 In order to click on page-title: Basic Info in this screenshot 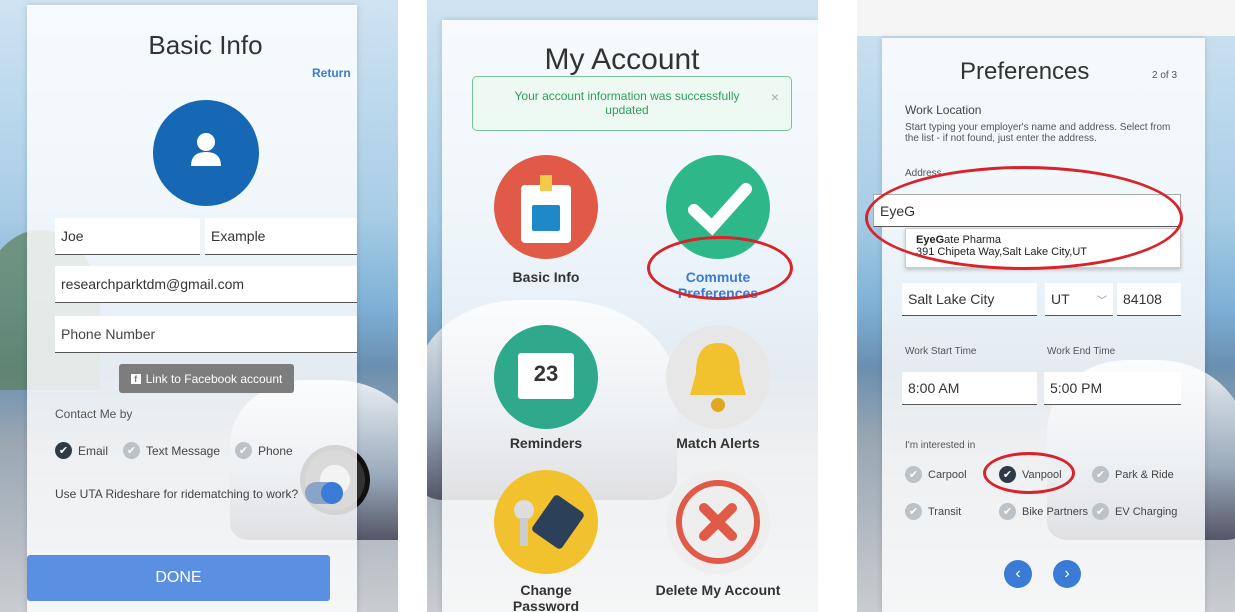, I will do `click(205, 45)`.